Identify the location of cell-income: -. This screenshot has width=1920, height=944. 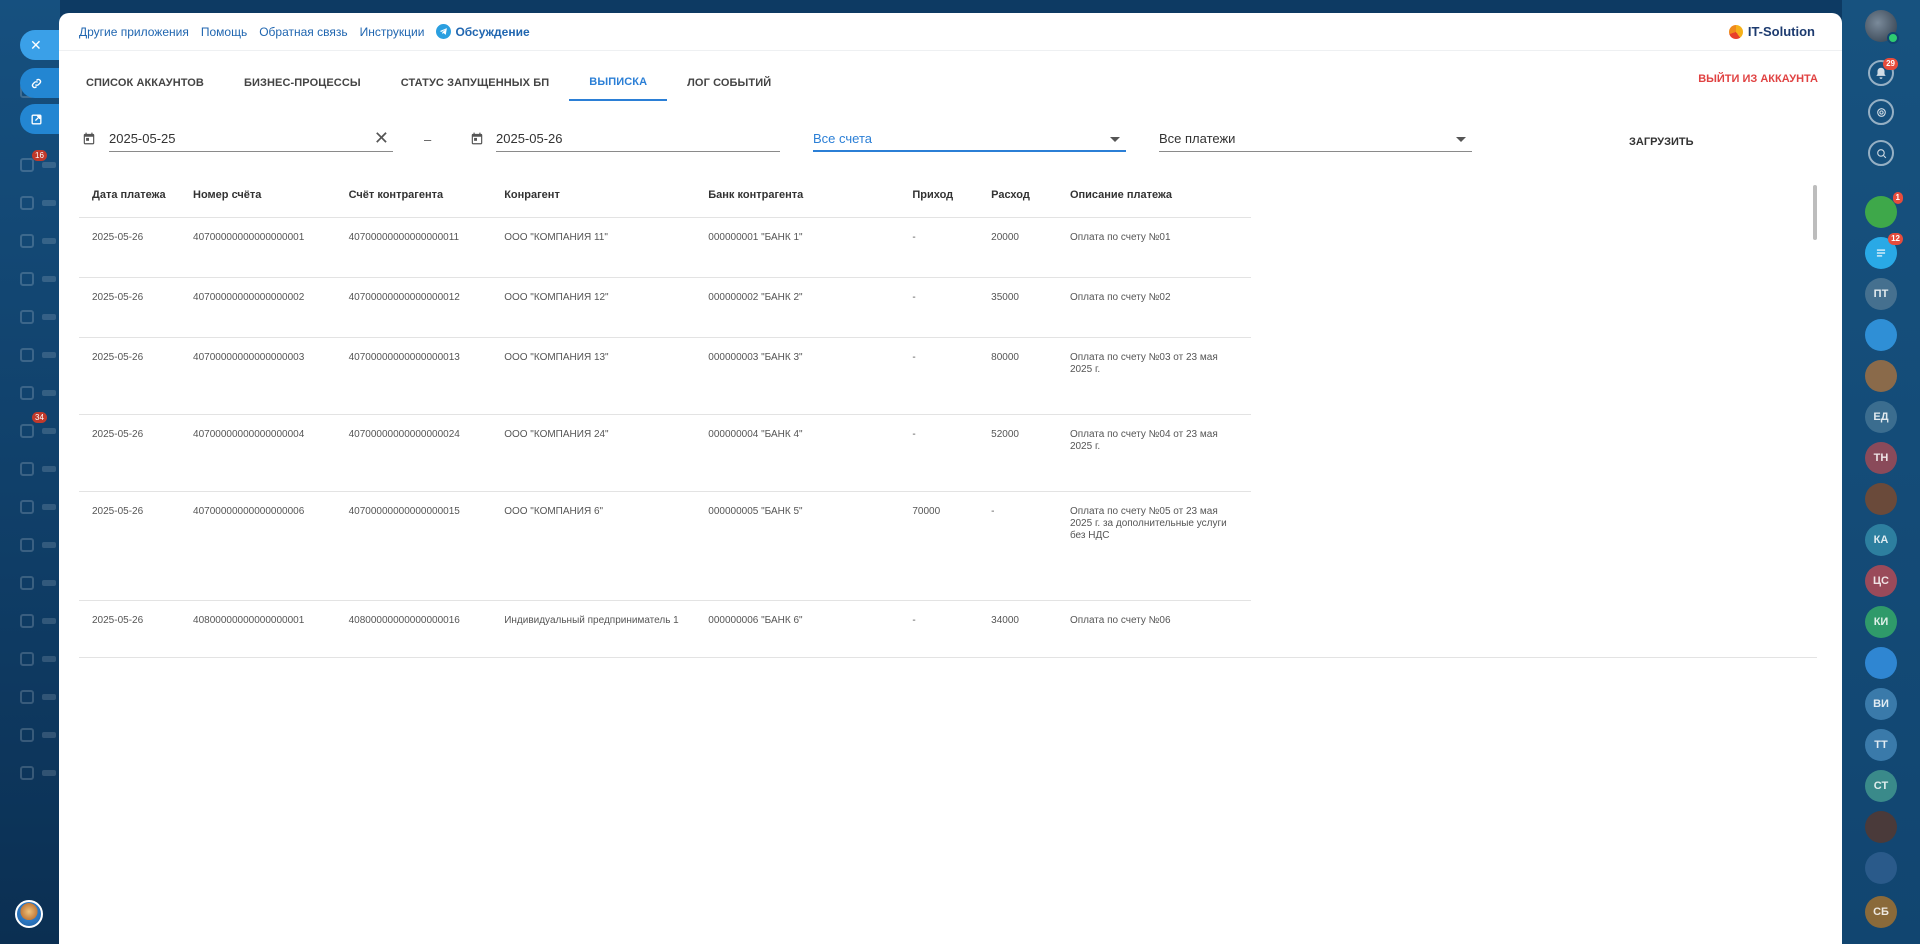
(939, 453).